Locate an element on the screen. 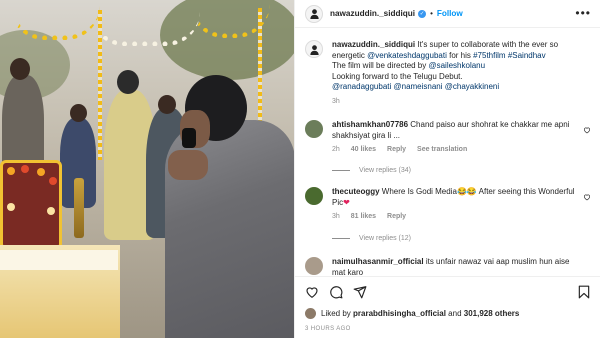  photo-brass-lamp is located at coordinates (79, 208).